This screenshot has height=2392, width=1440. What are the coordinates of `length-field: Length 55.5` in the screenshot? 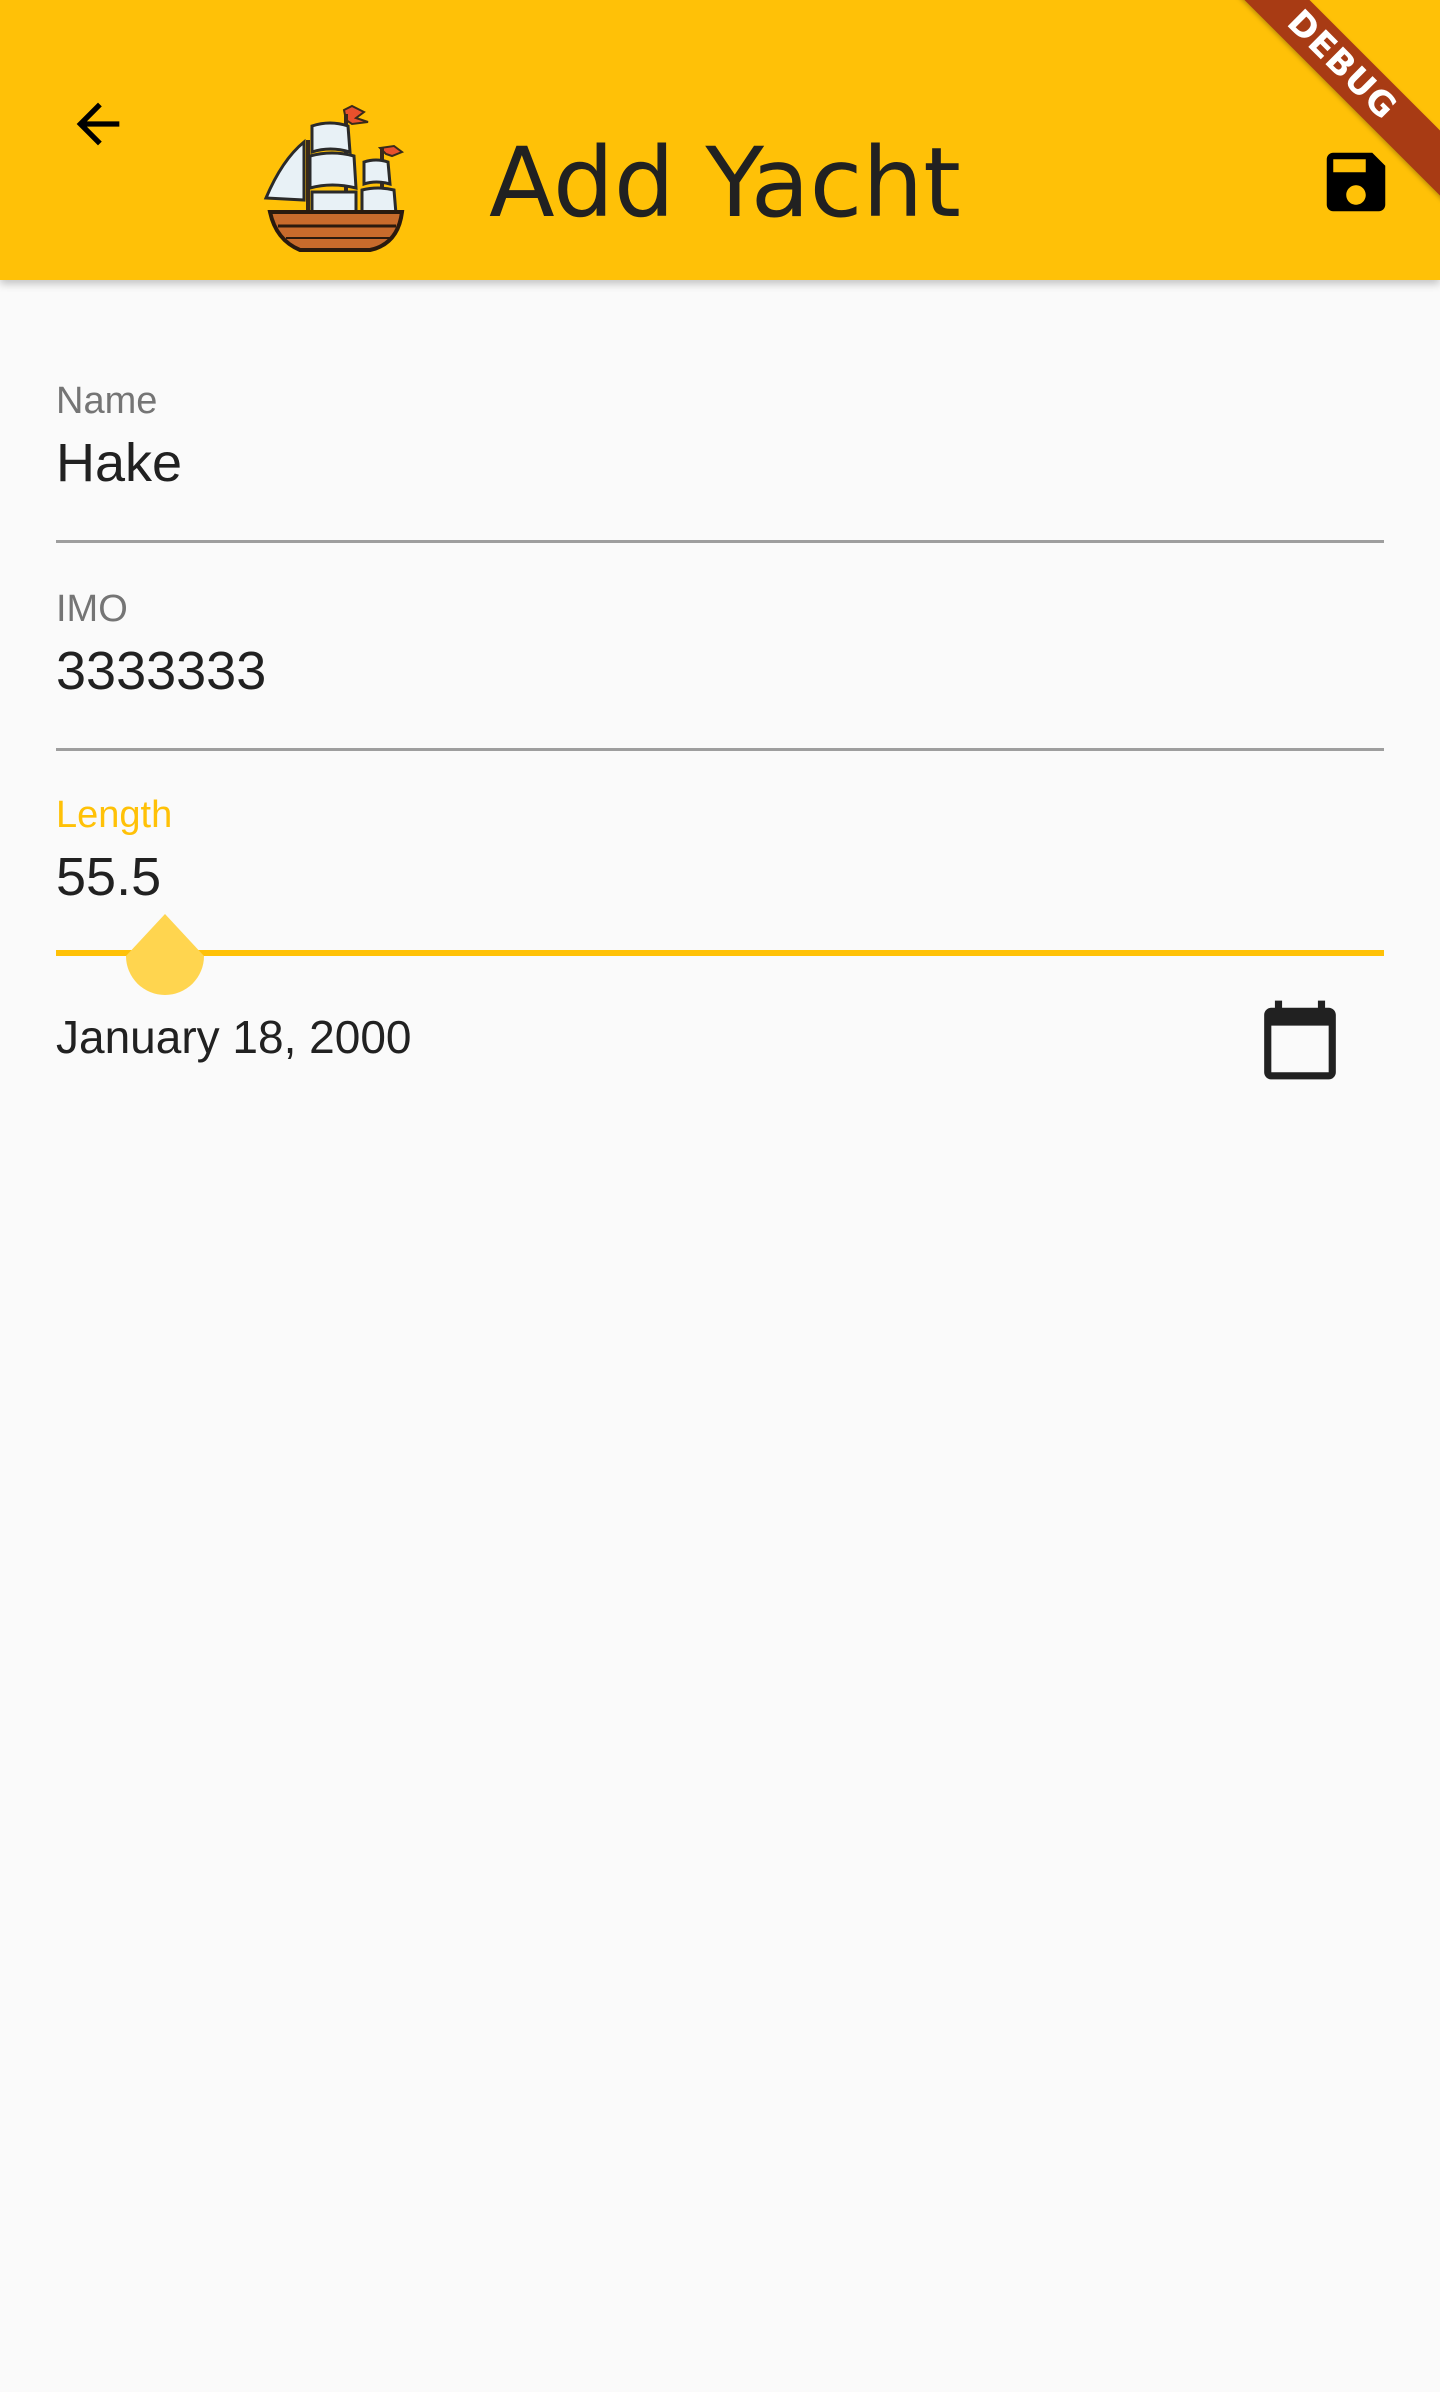 It's located at (720, 875).